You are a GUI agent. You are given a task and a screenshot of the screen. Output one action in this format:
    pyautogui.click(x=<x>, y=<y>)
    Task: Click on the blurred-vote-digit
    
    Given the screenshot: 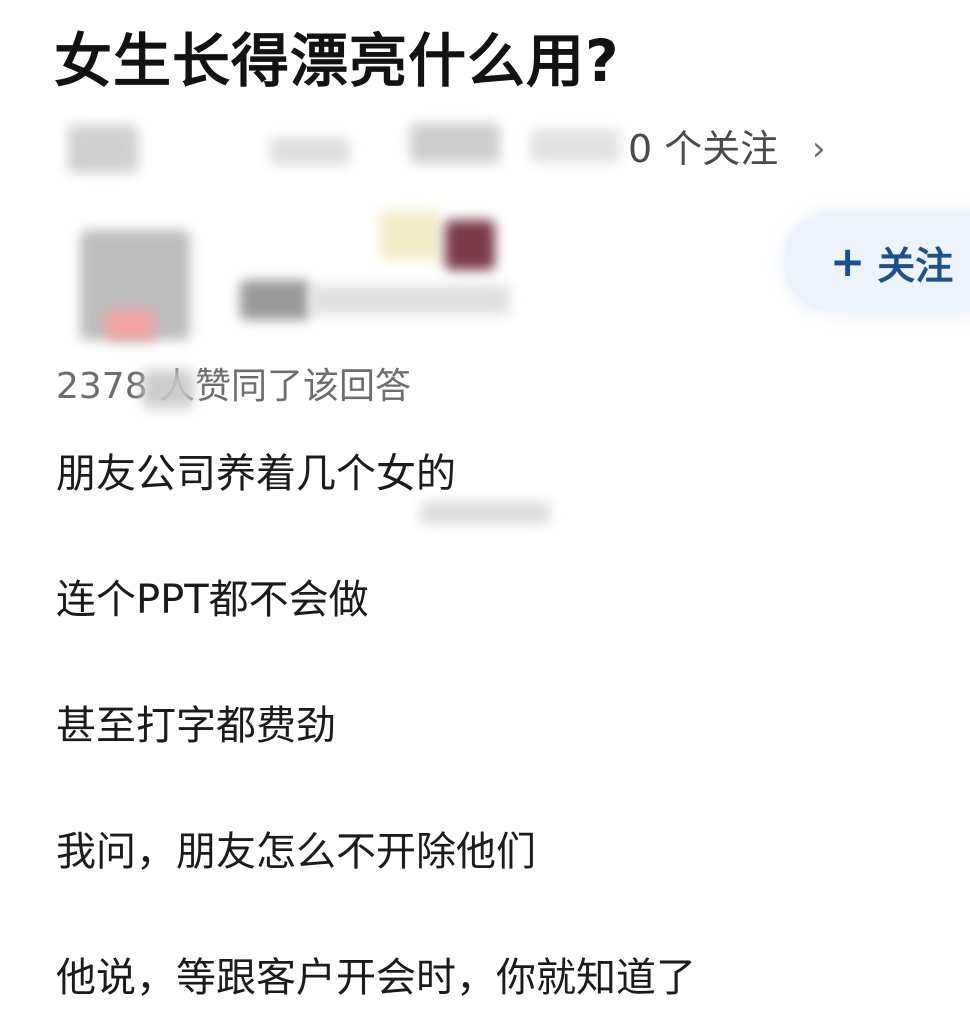 What is the action you would take?
    pyautogui.click(x=168, y=389)
    